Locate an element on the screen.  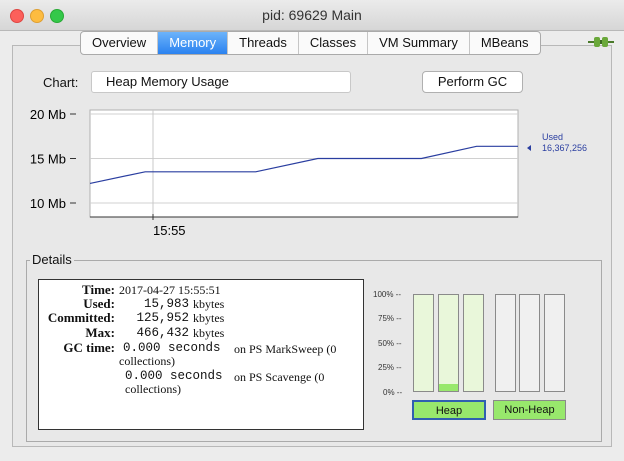
x-tick-label: 15:55 is located at coordinates (169, 230).